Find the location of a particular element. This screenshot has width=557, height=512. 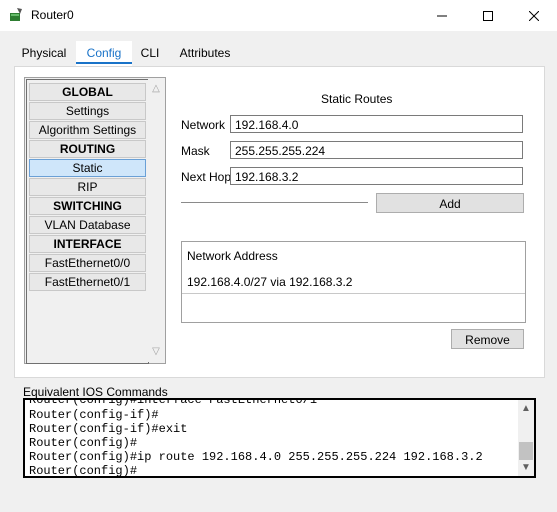

mask-label: Mask is located at coordinates (195, 151).